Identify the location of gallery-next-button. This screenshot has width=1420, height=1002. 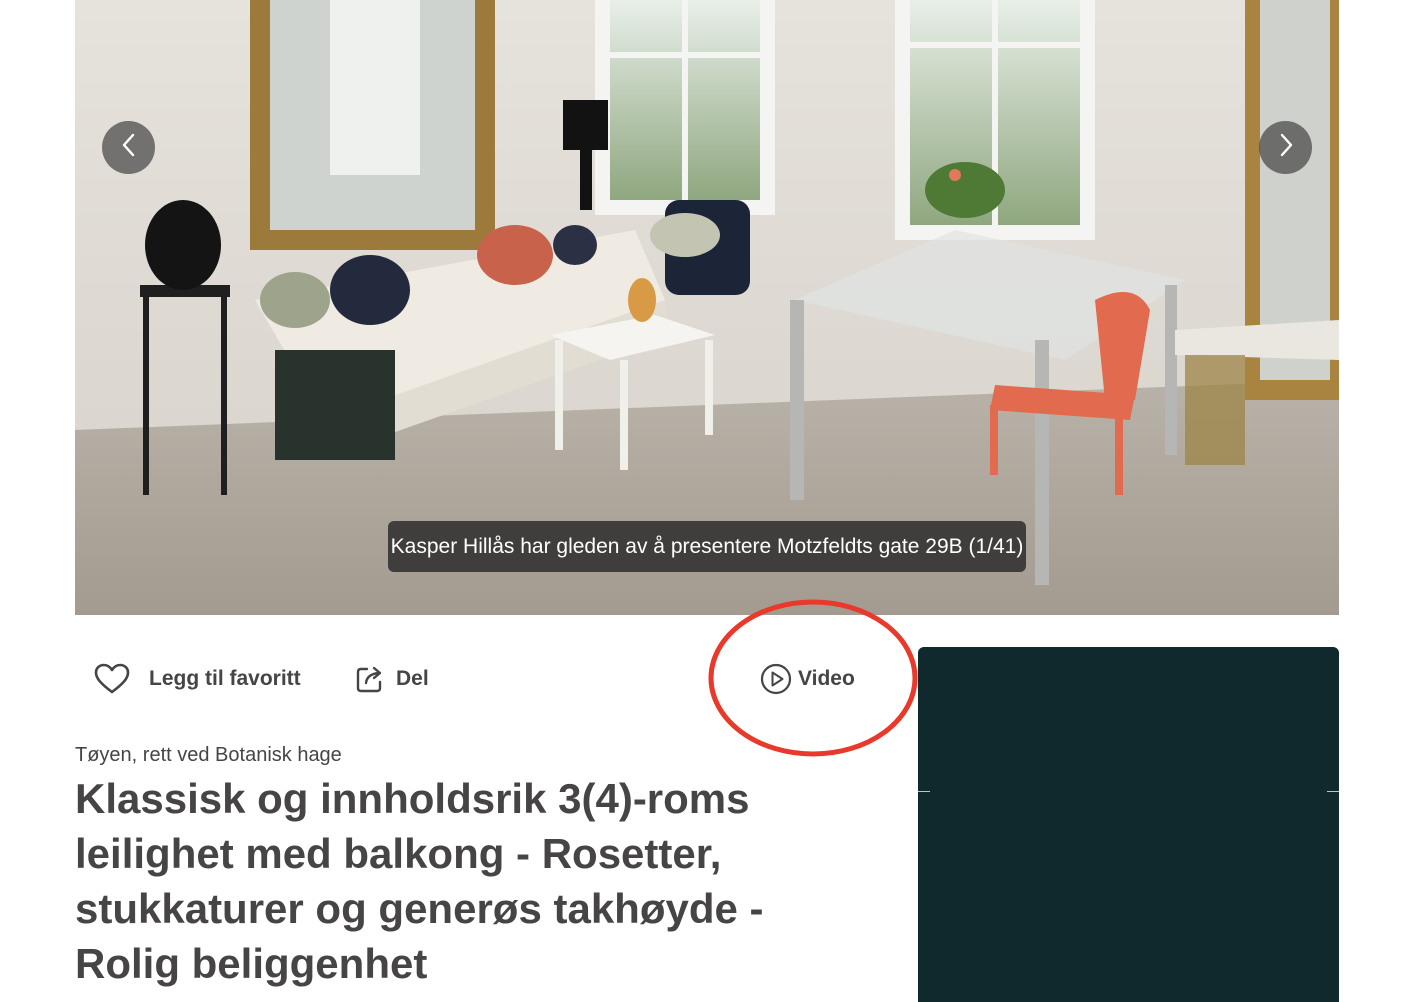
(1285, 147).